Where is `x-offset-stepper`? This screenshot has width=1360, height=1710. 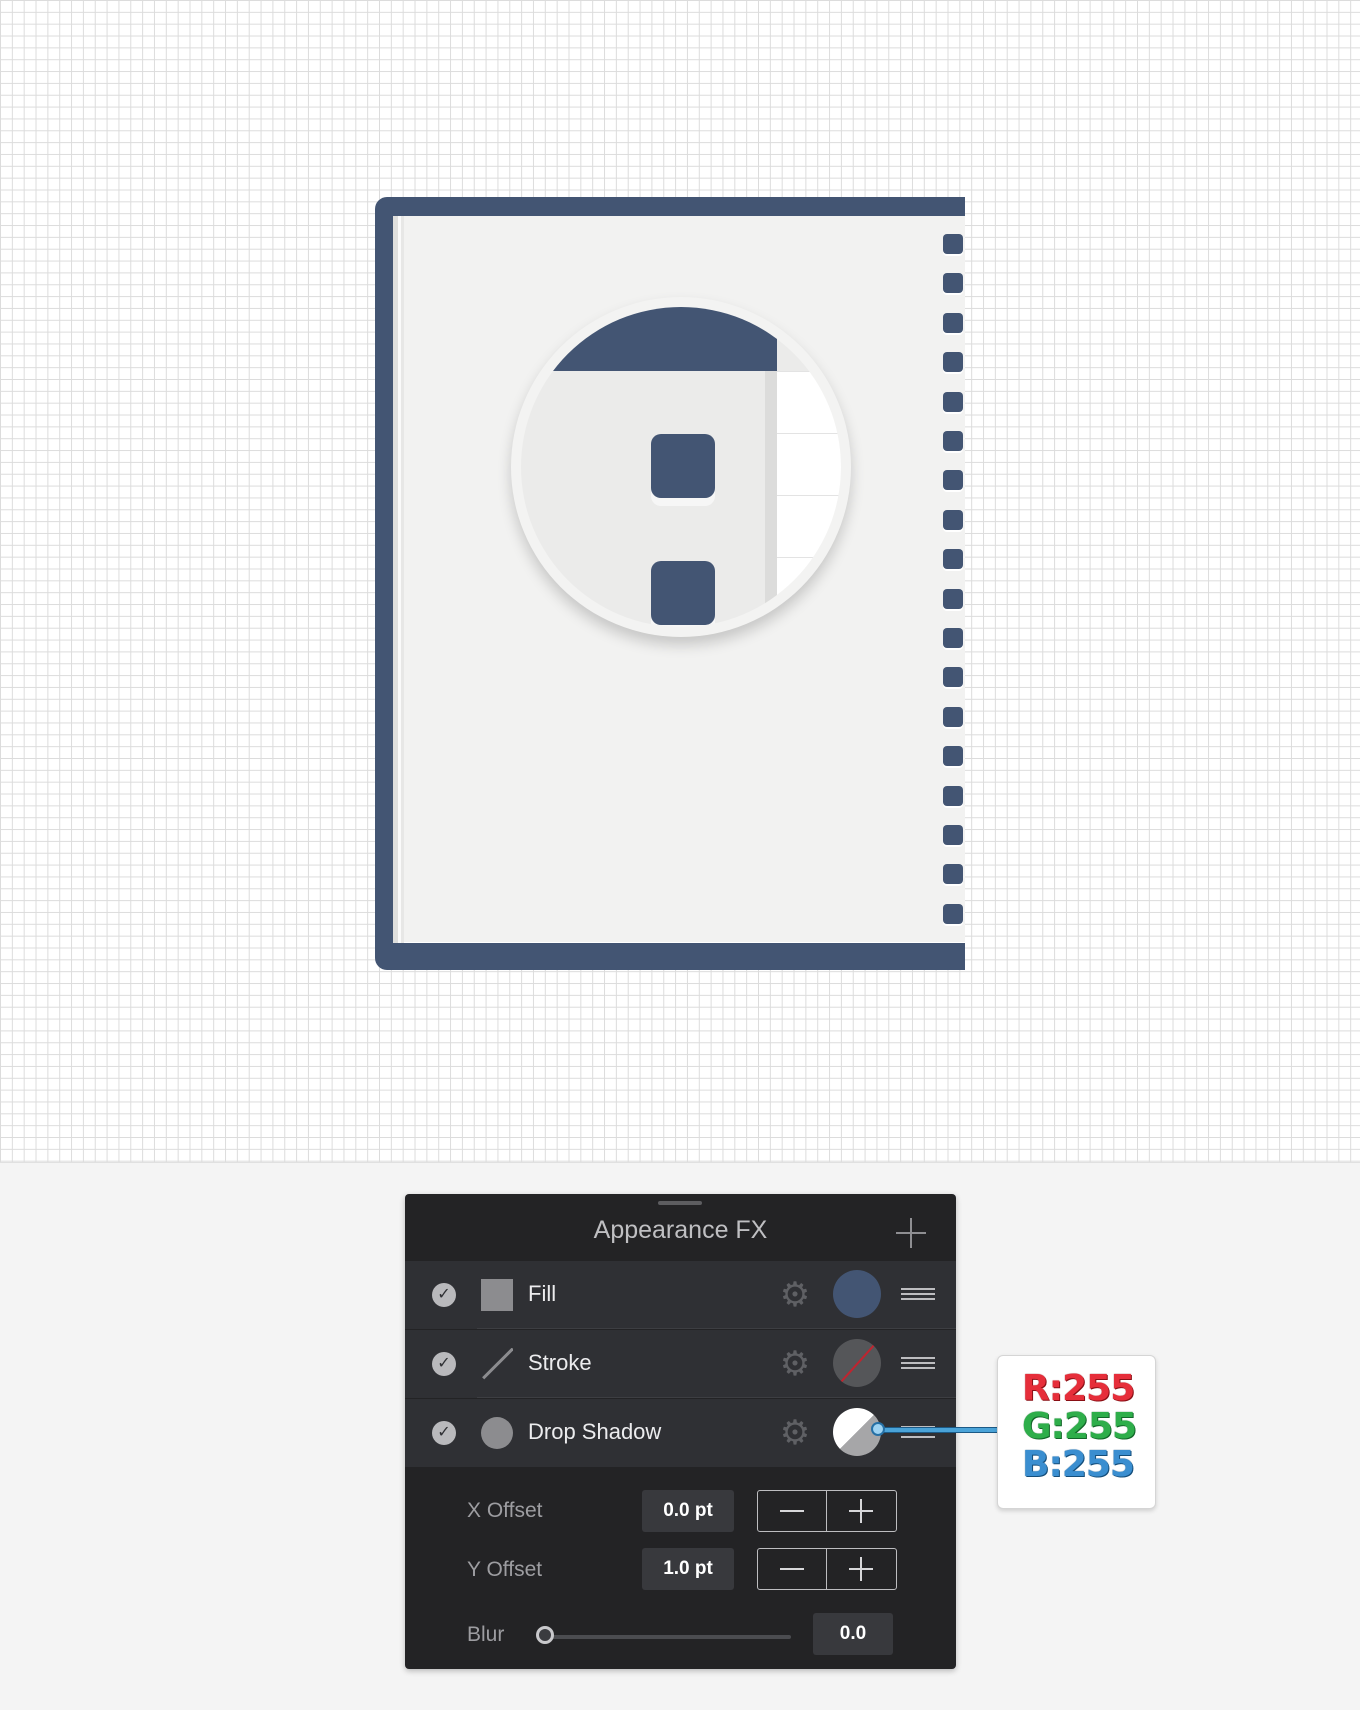
x-offset-stepper is located at coordinates (827, 1511).